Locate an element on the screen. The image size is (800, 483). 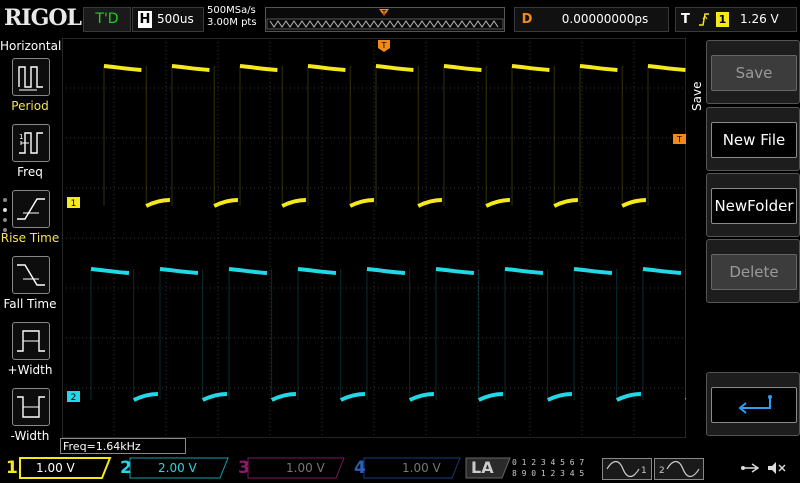
menu-item-period: Period is located at coordinates (30, 90).